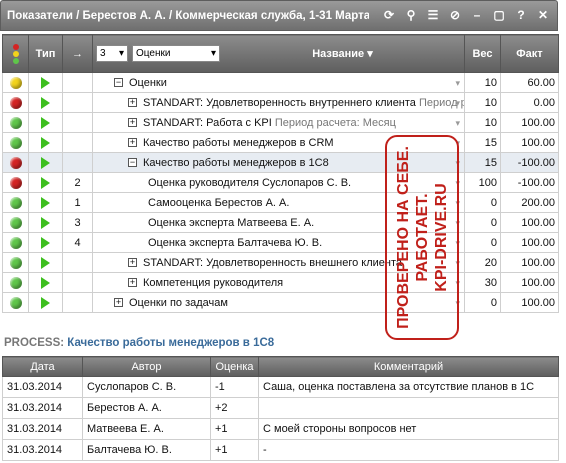  What do you see at coordinates (389, 15) in the screenshot?
I see `refresh-icon: ⟳` at bounding box center [389, 15].